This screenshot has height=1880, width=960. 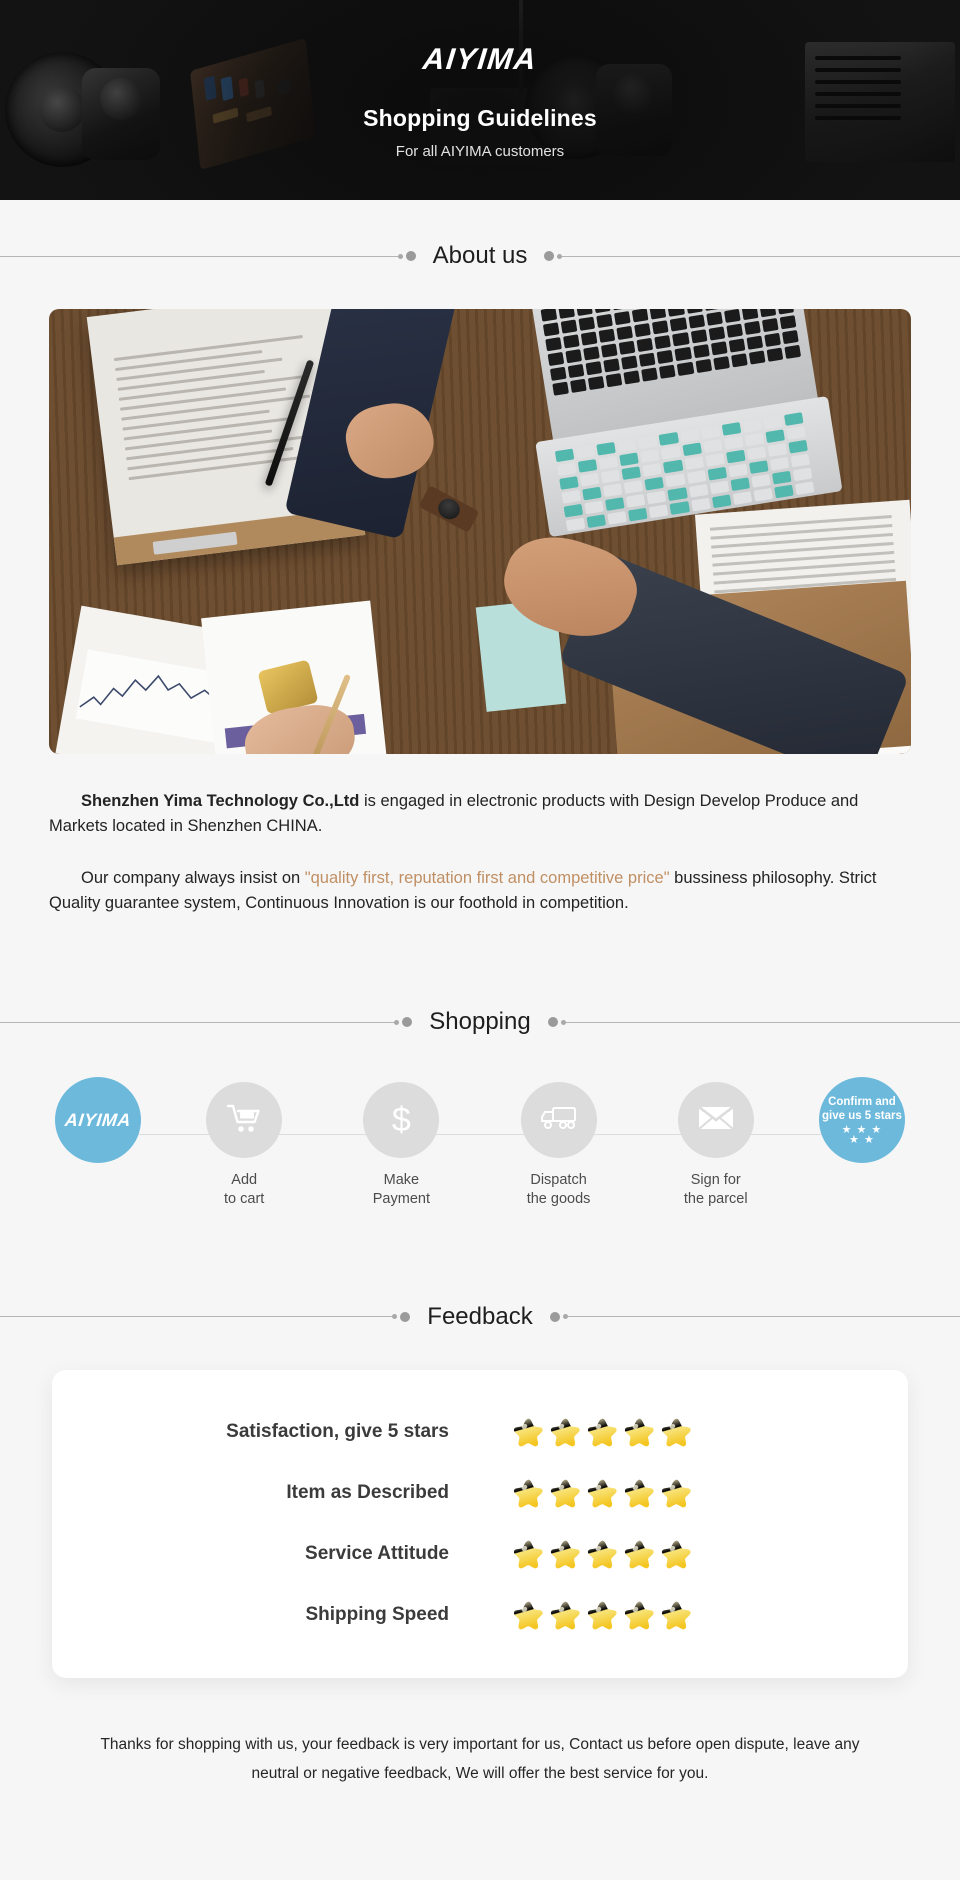 I want to click on feedback-row: Shipping Speed, so click(x=480, y=1615).